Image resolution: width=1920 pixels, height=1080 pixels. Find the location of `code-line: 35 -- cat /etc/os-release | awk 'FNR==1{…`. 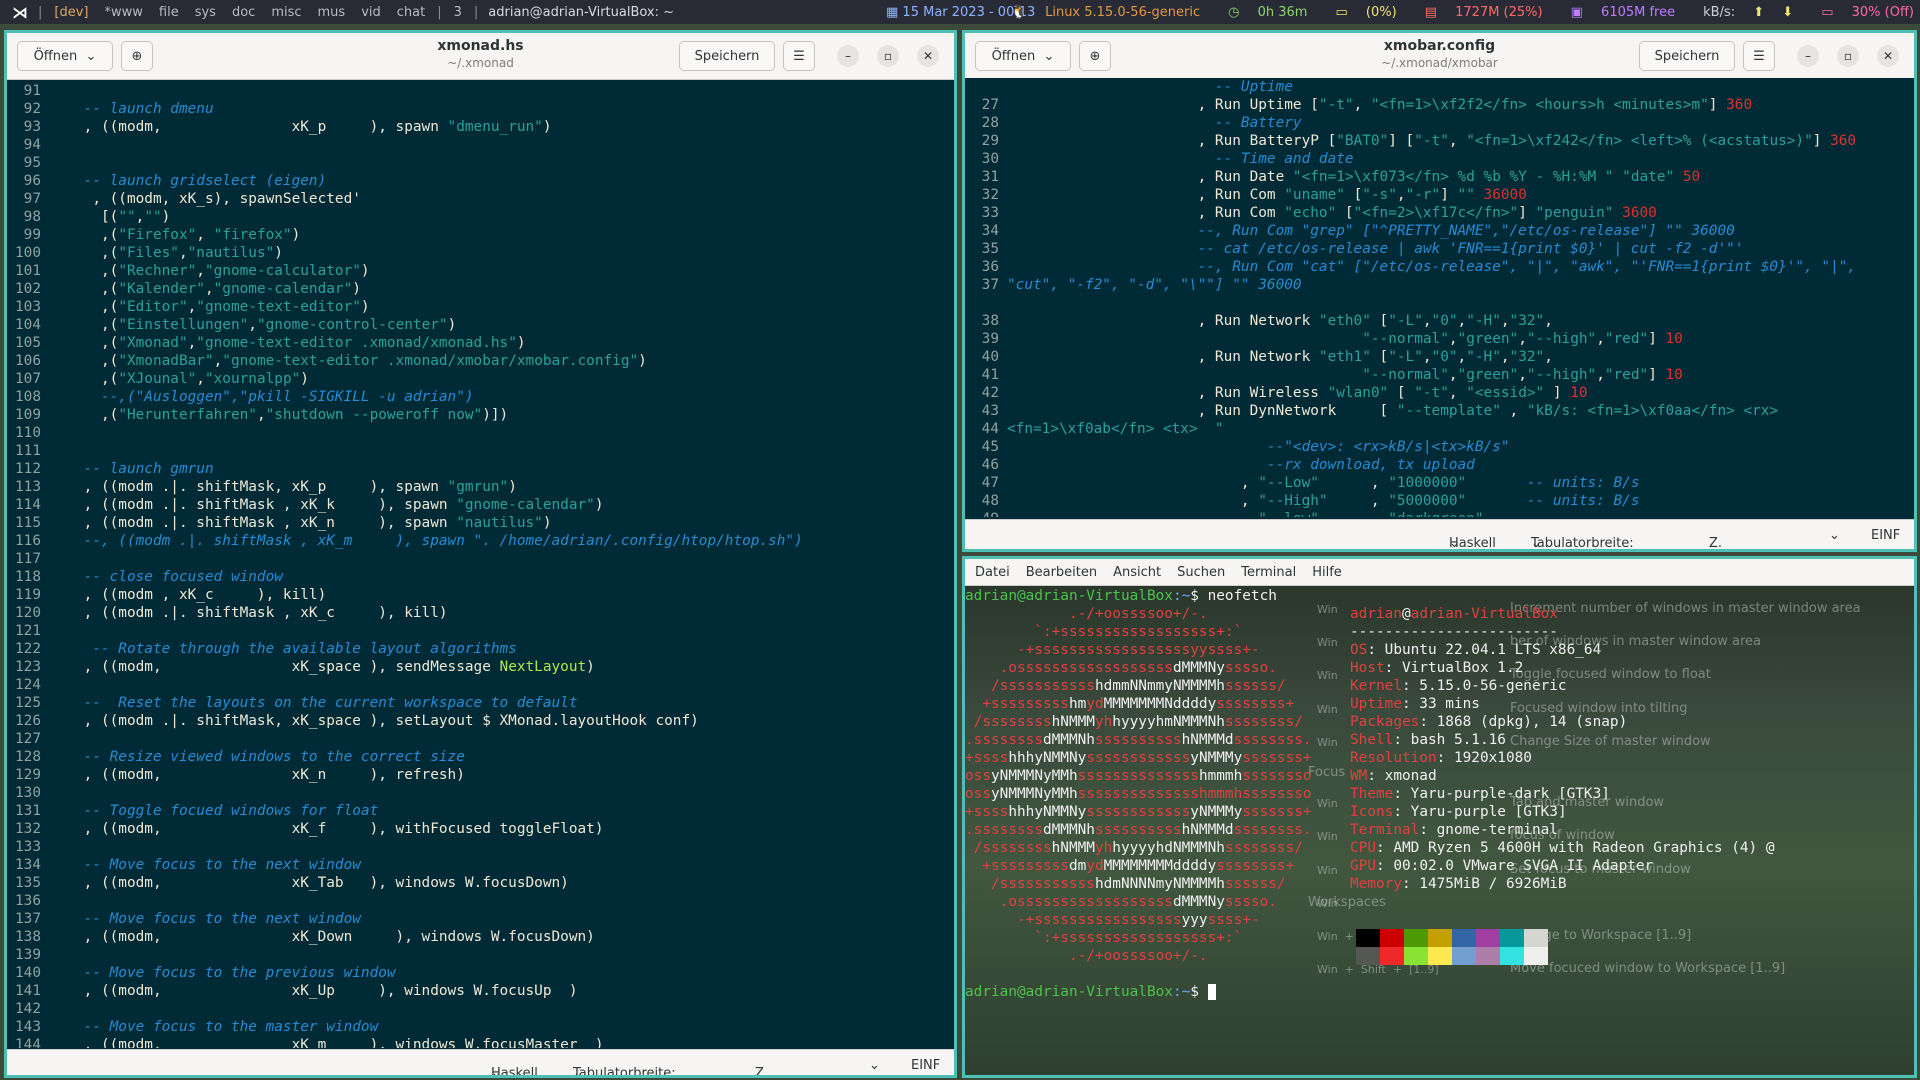

code-line: 35 -- cat /etc/os-release | awk 'FNR==1{… is located at coordinates (1439, 249).